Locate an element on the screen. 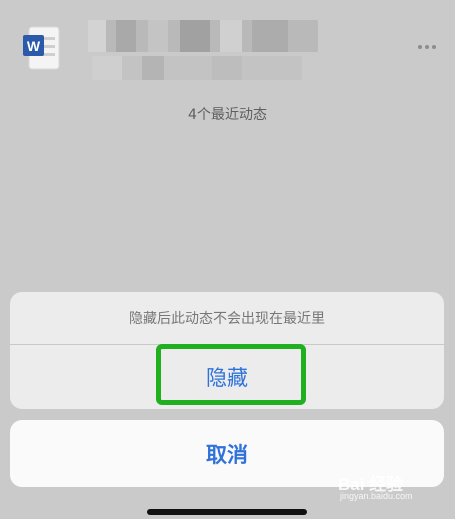  cancel-button: 取消 is located at coordinates (227, 453).